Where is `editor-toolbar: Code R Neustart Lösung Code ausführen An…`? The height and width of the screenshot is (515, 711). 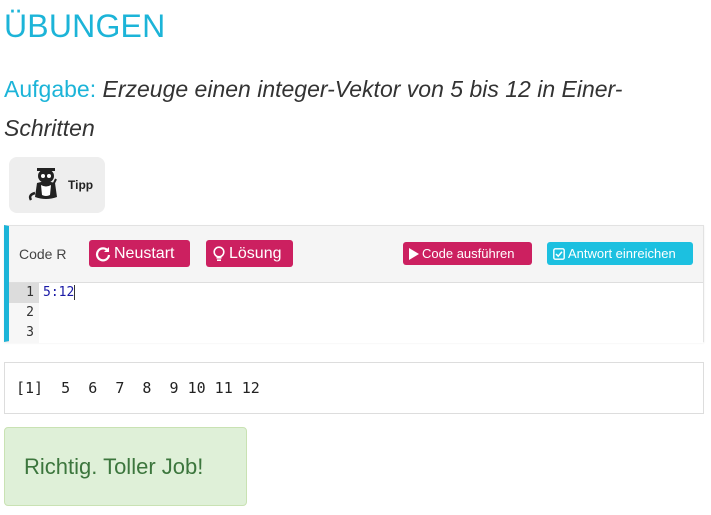 editor-toolbar: Code R Neustart Lösung Code ausführen An… is located at coordinates (356, 254).